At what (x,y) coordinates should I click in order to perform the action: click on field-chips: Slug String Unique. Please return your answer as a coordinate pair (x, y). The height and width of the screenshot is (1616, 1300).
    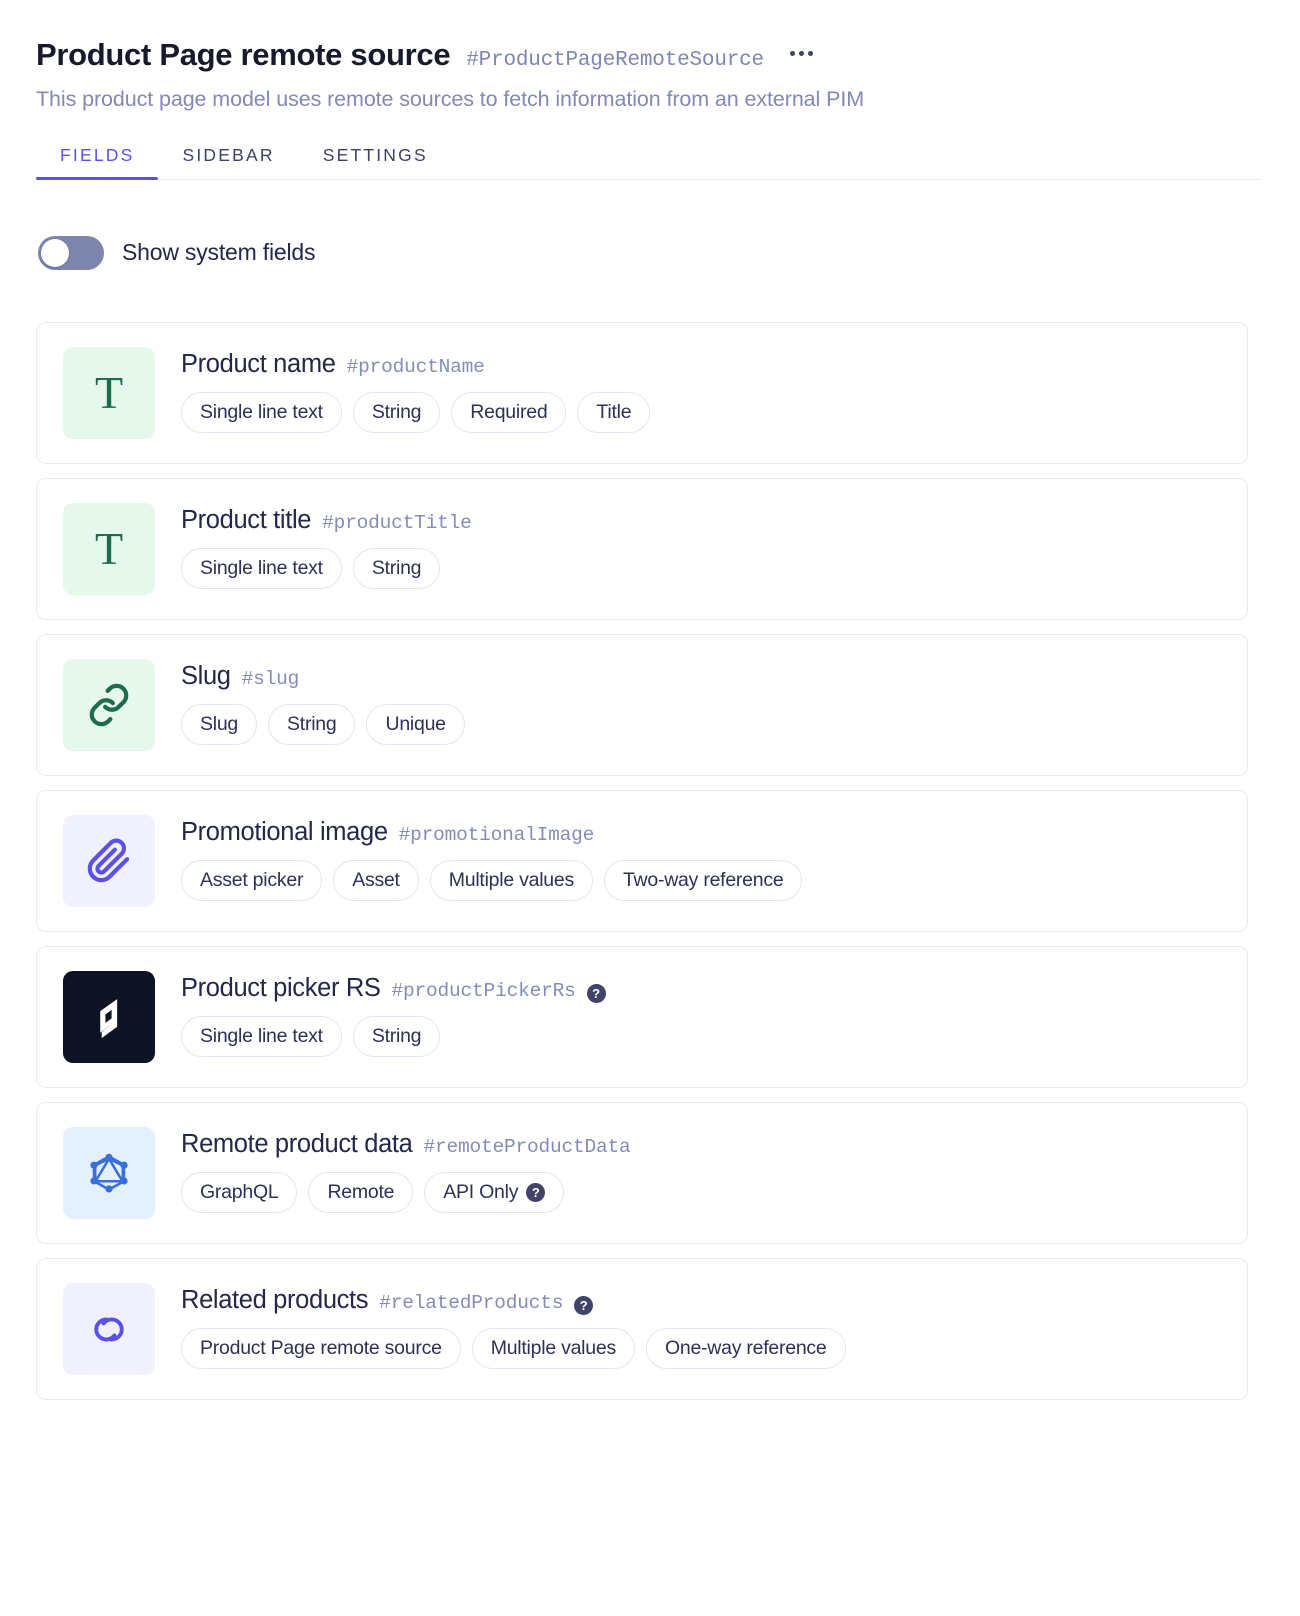
    Looking at the image, I should click on (702, 725).